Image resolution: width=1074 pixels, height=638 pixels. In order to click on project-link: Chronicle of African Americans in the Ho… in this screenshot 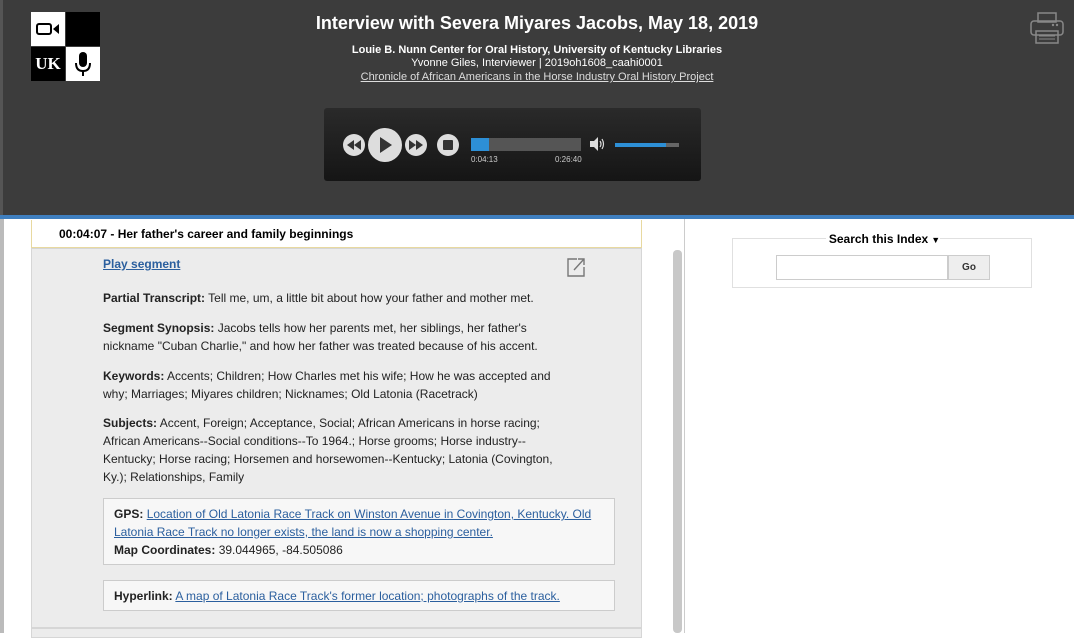, I will do `click(537, 77)`.